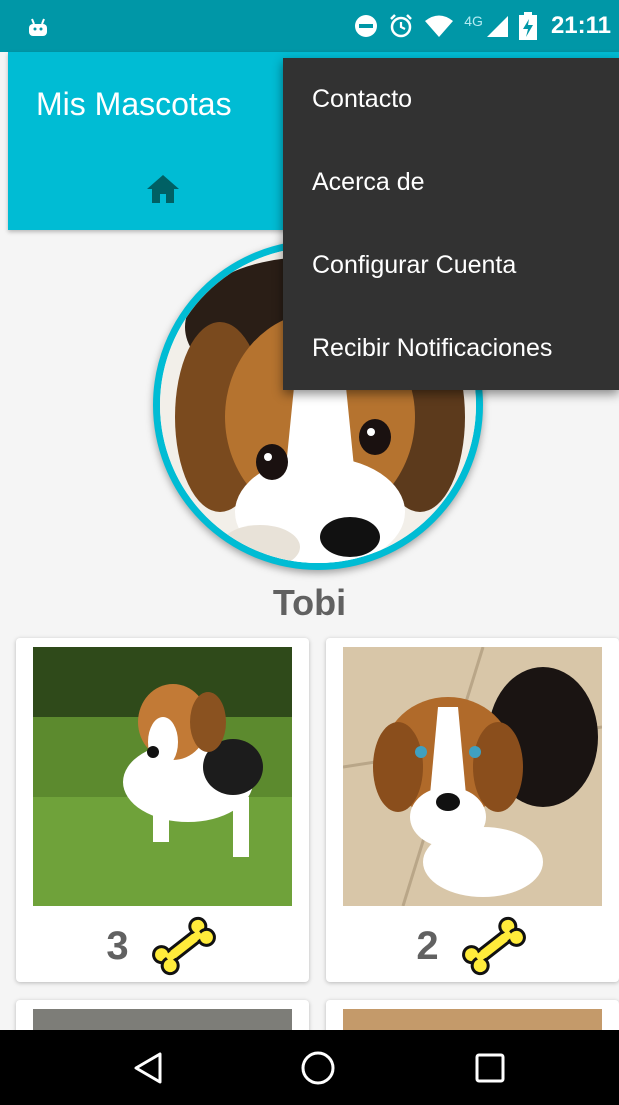  Describe the element at coordinates (309, 26) in the screenshot. I see `status-bar: 4G 21:11` at that location.